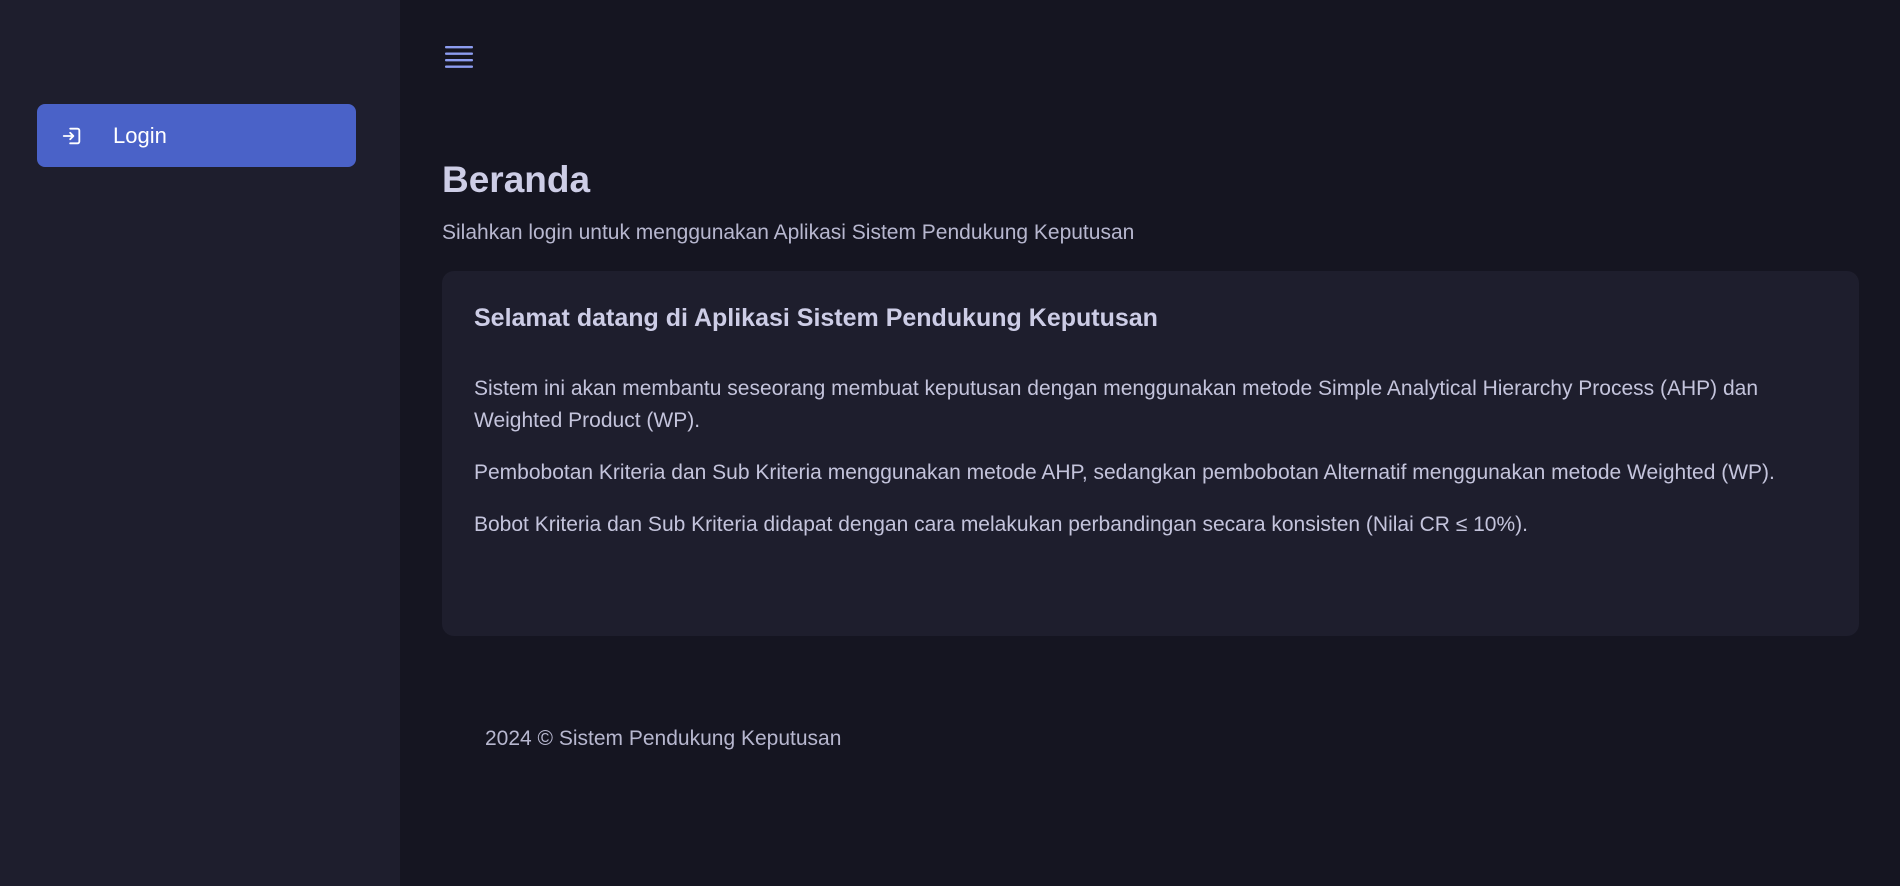 The width and height of the screenshot is (1900, 886). What do you see at coordinates (459, 58) in the screenshot?
I see `hamburger-menu-icon` at bounding box center [459, 58].